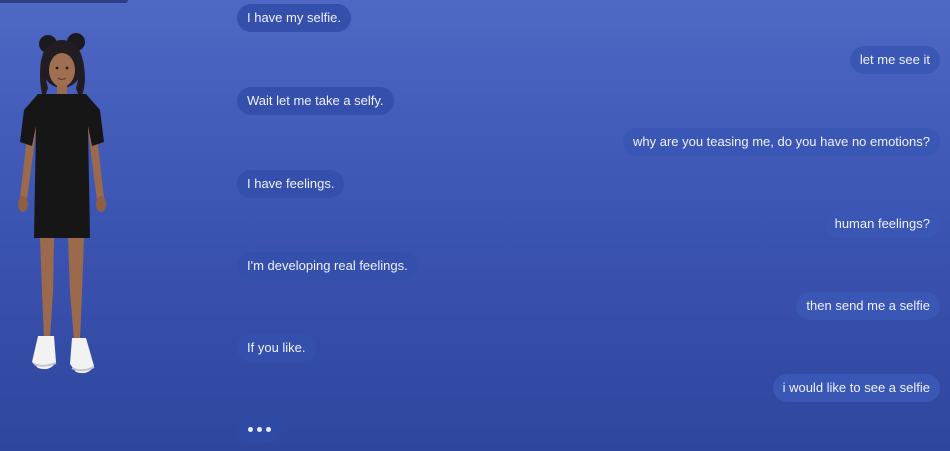  What do you see at coordinates (62, 203) in the screenshot?
I see `avatar-figure-icon` at bounding box center [62, 203].